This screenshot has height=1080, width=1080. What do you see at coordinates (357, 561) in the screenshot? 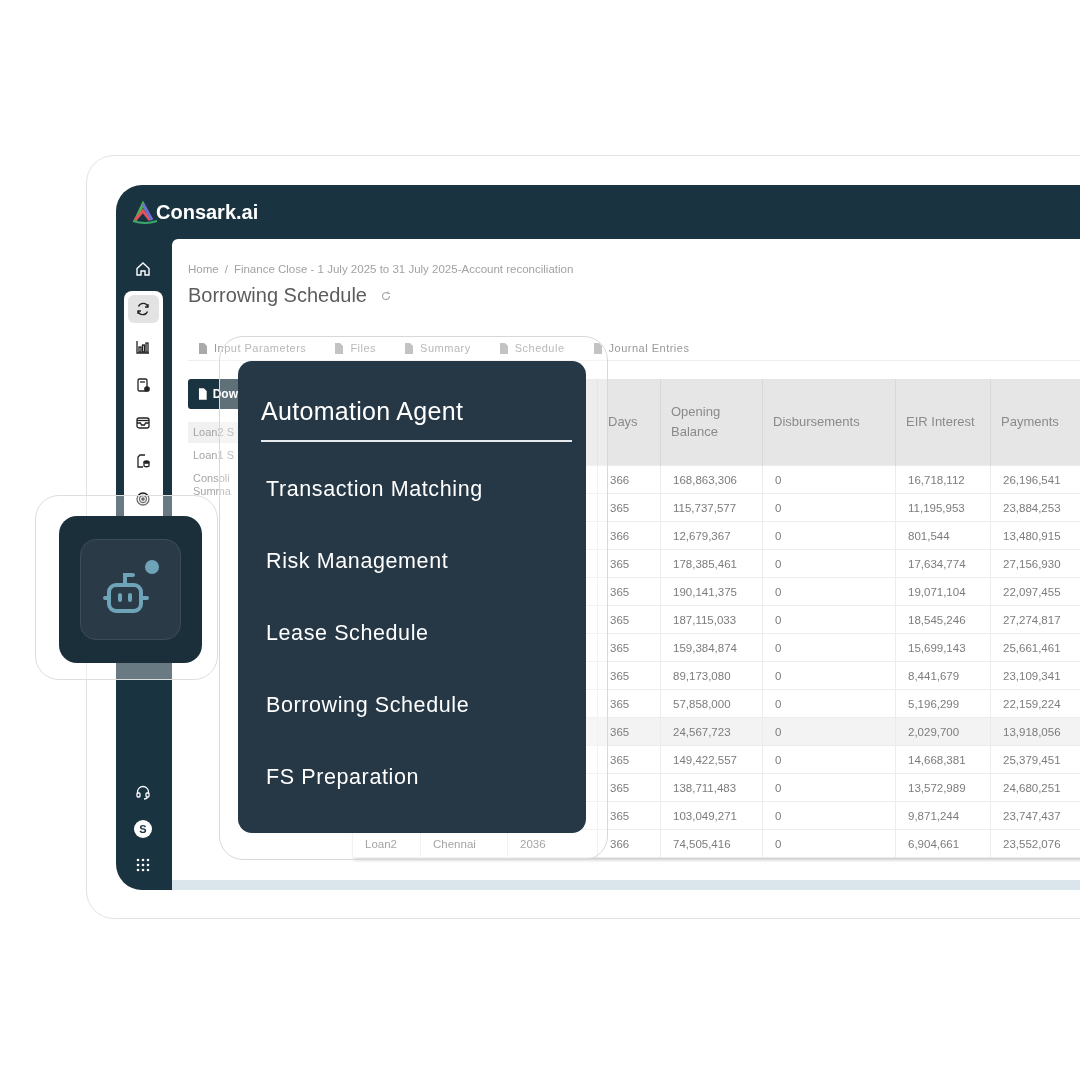
I see `menu-item: Risk Management` at bounding box center [357, 561].